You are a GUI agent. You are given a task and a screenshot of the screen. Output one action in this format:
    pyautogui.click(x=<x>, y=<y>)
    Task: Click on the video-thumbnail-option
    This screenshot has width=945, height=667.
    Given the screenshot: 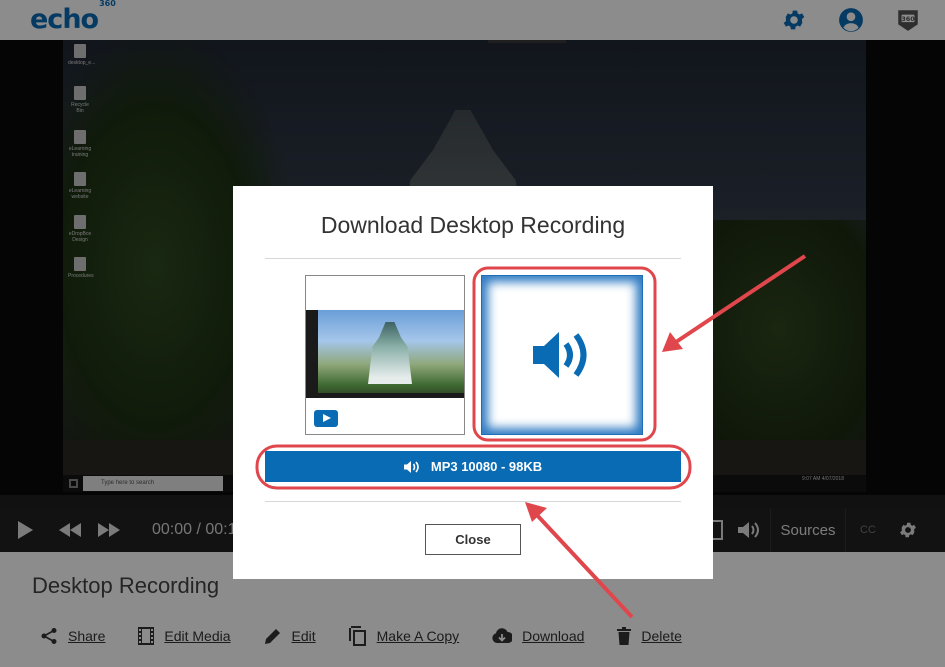 What is the action you would take?
    pyautogui.click(x=385, y=355)
    